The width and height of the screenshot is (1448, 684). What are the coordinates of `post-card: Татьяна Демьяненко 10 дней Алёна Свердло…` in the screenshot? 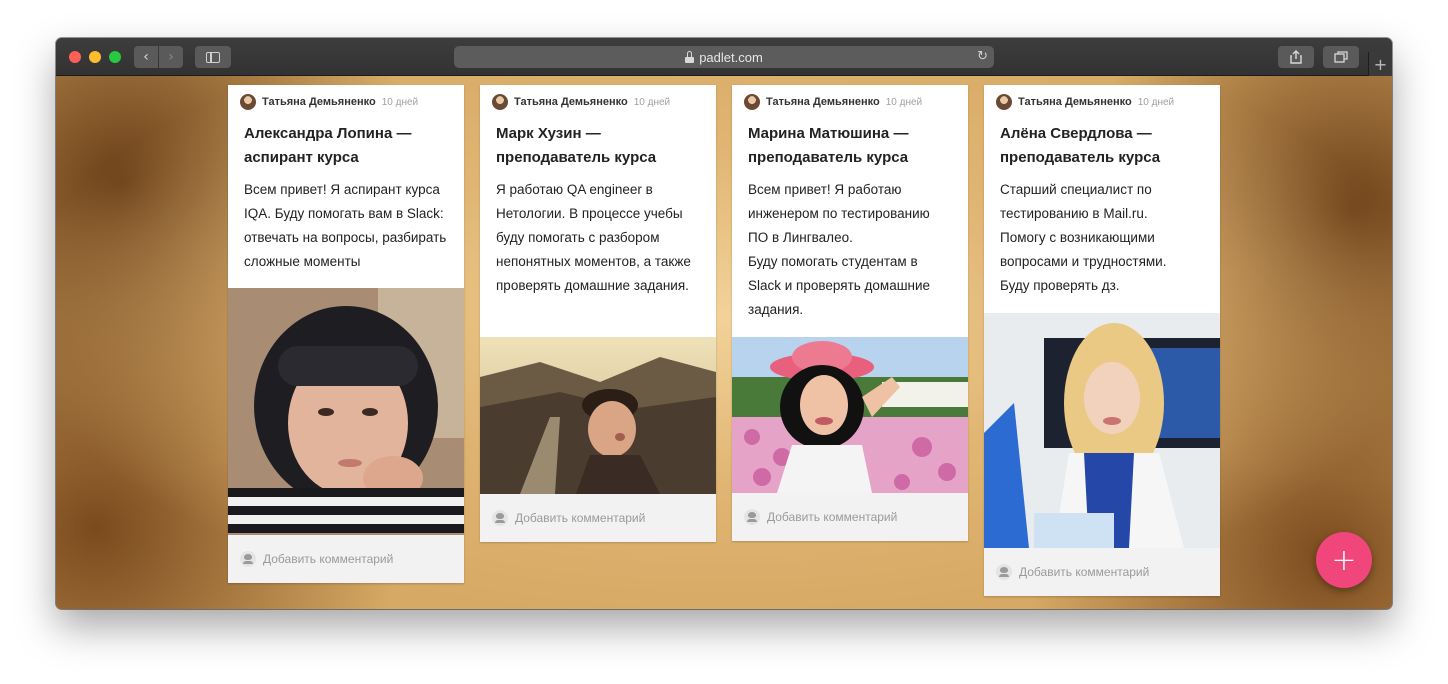 It's located at (1102, 340).